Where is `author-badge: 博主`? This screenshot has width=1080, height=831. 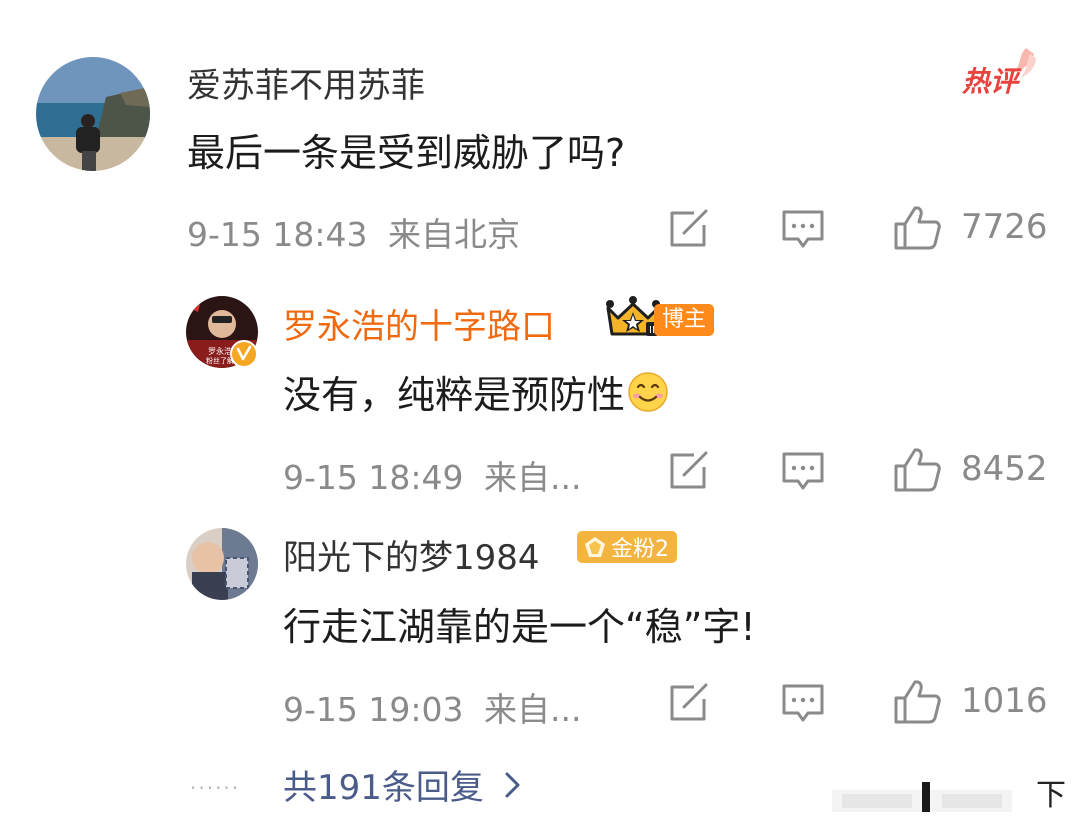
author-badge: 博主 is located at coordinates (684, 320).